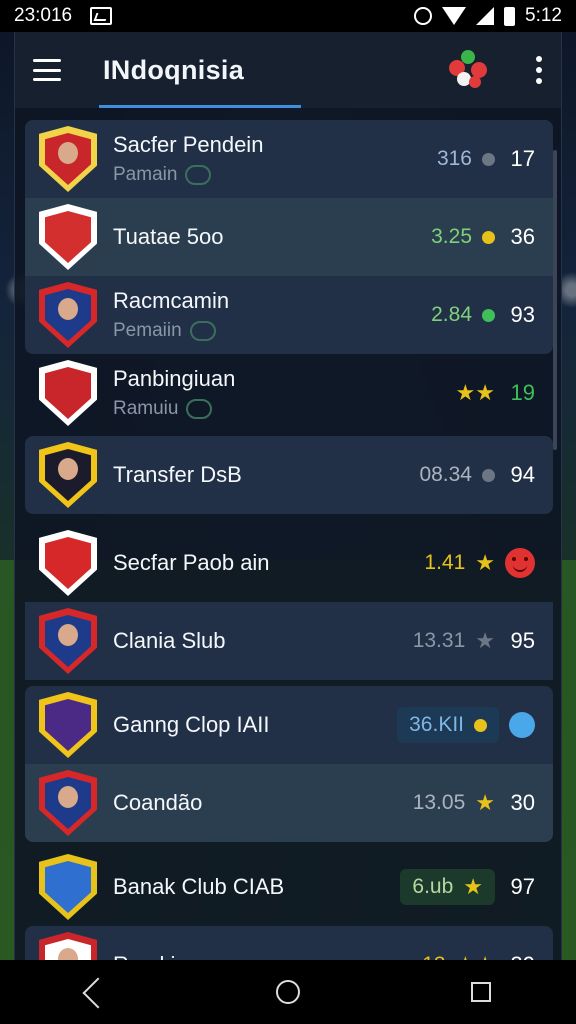  What do you see at coordinates (289, 803) in the screenshot?
I see `list-item: Coandão 13.05 ★ 30` at bounding box center [289, 803].